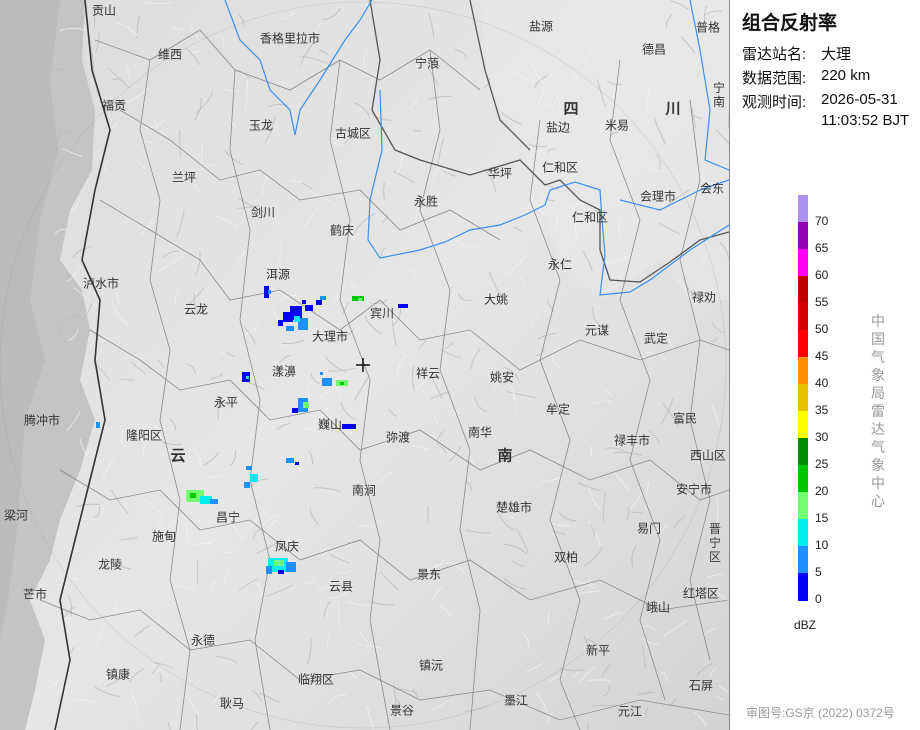 Image resolution: width=920 pixels, height=730 pixels. What do you see at coordinates (597, 330) in the screenshot?
I see `city-label: 元谋` at bounding box center [597, 330].